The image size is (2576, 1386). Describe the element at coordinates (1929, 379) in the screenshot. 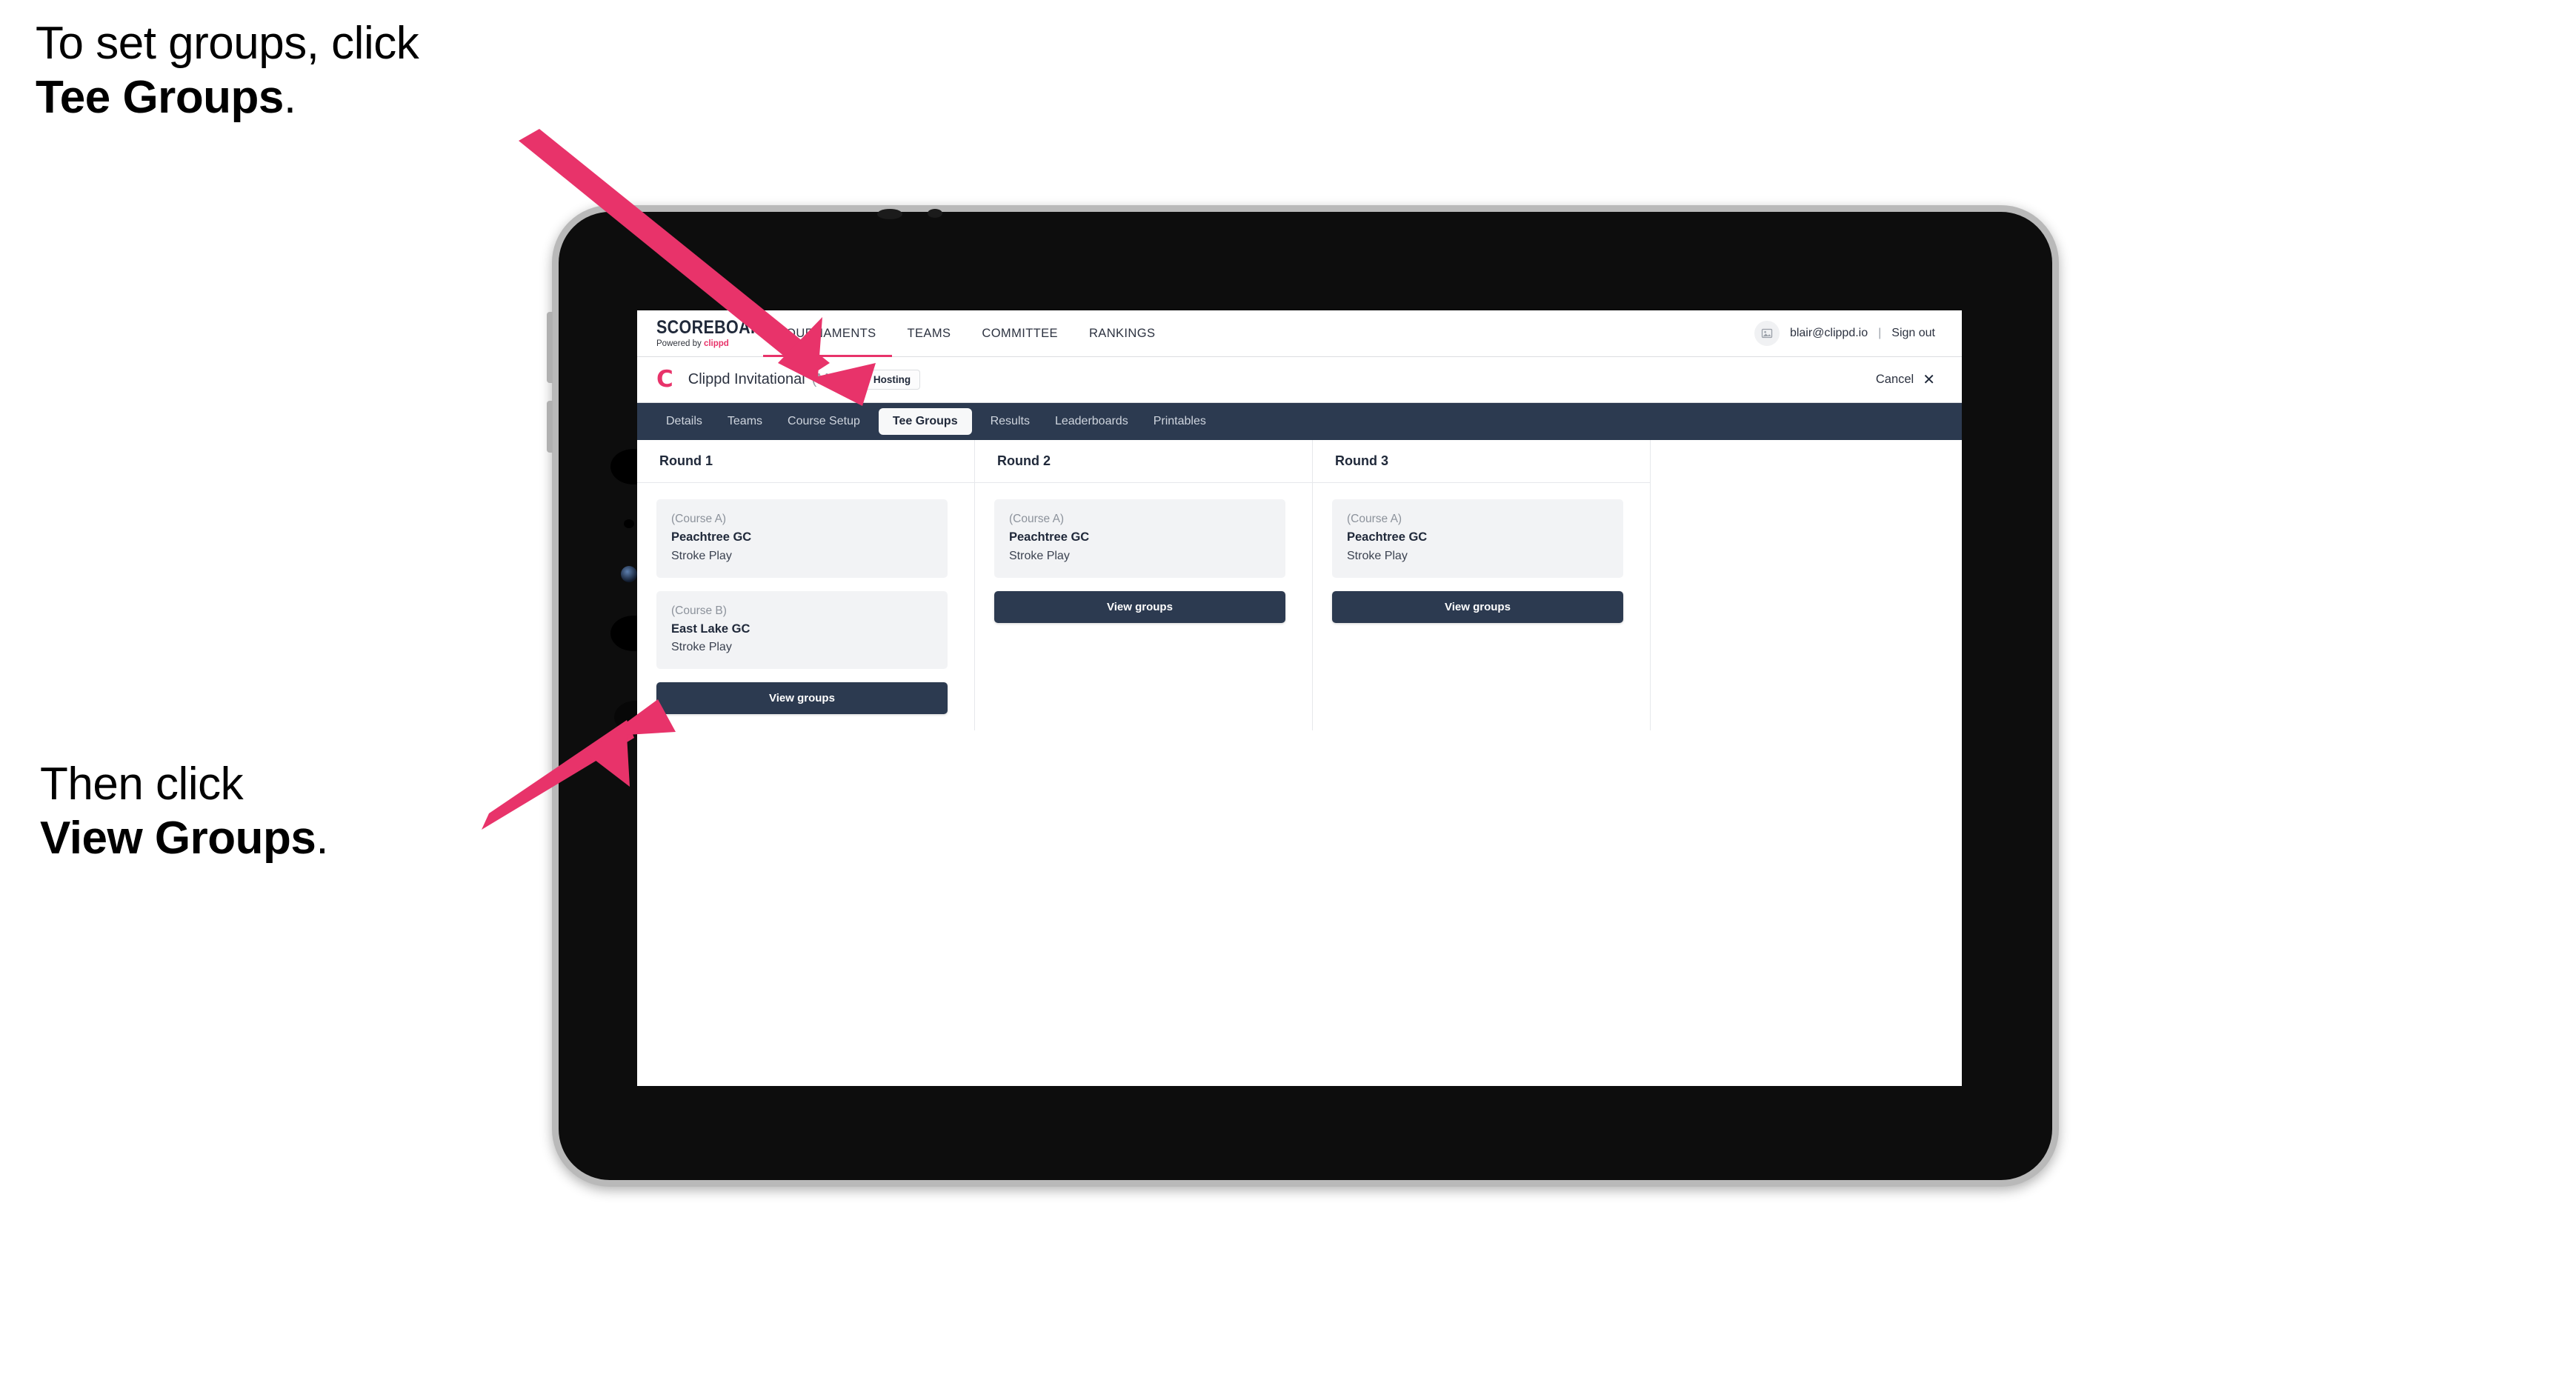

I see `close-icon: ✕` at that location.